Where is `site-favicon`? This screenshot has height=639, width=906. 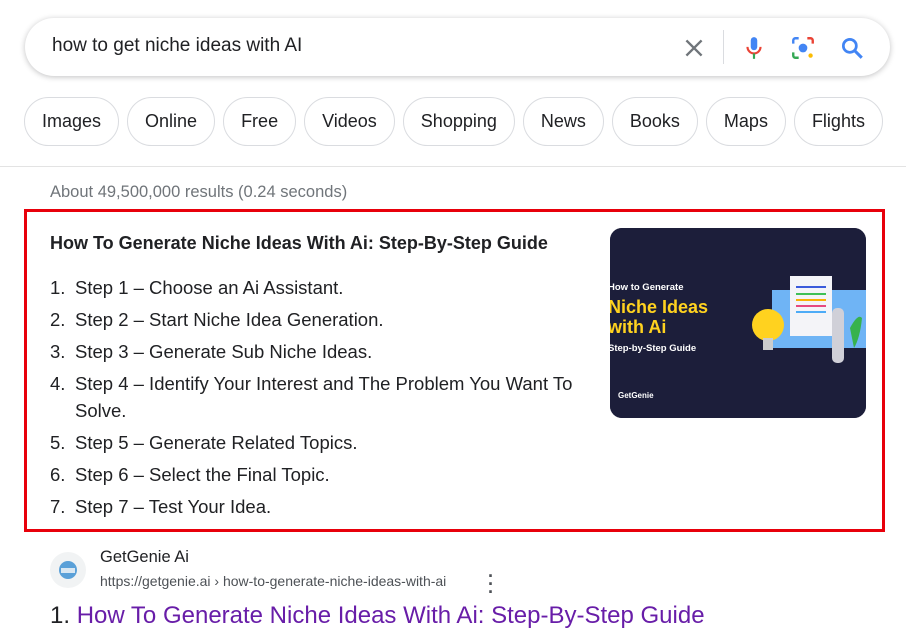 site-favicon is located at coordinates (68, 570).